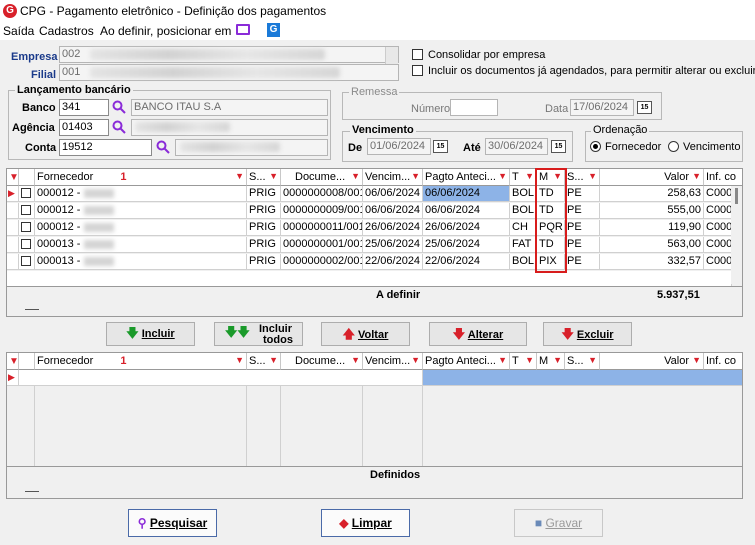 The height and width of the screenshot is (545, 755). Describe the element at coordinates (652, 228) in the screenshot. I see `row-valor-cell: 119,90` at that location.